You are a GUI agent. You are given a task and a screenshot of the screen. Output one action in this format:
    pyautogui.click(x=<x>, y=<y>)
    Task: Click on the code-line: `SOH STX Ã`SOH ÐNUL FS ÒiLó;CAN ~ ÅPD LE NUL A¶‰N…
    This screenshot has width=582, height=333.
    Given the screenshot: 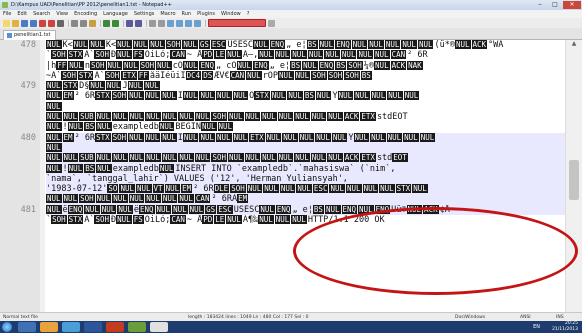 What is the action you would take?
    pyautogui.click(x=306, y=220)
    